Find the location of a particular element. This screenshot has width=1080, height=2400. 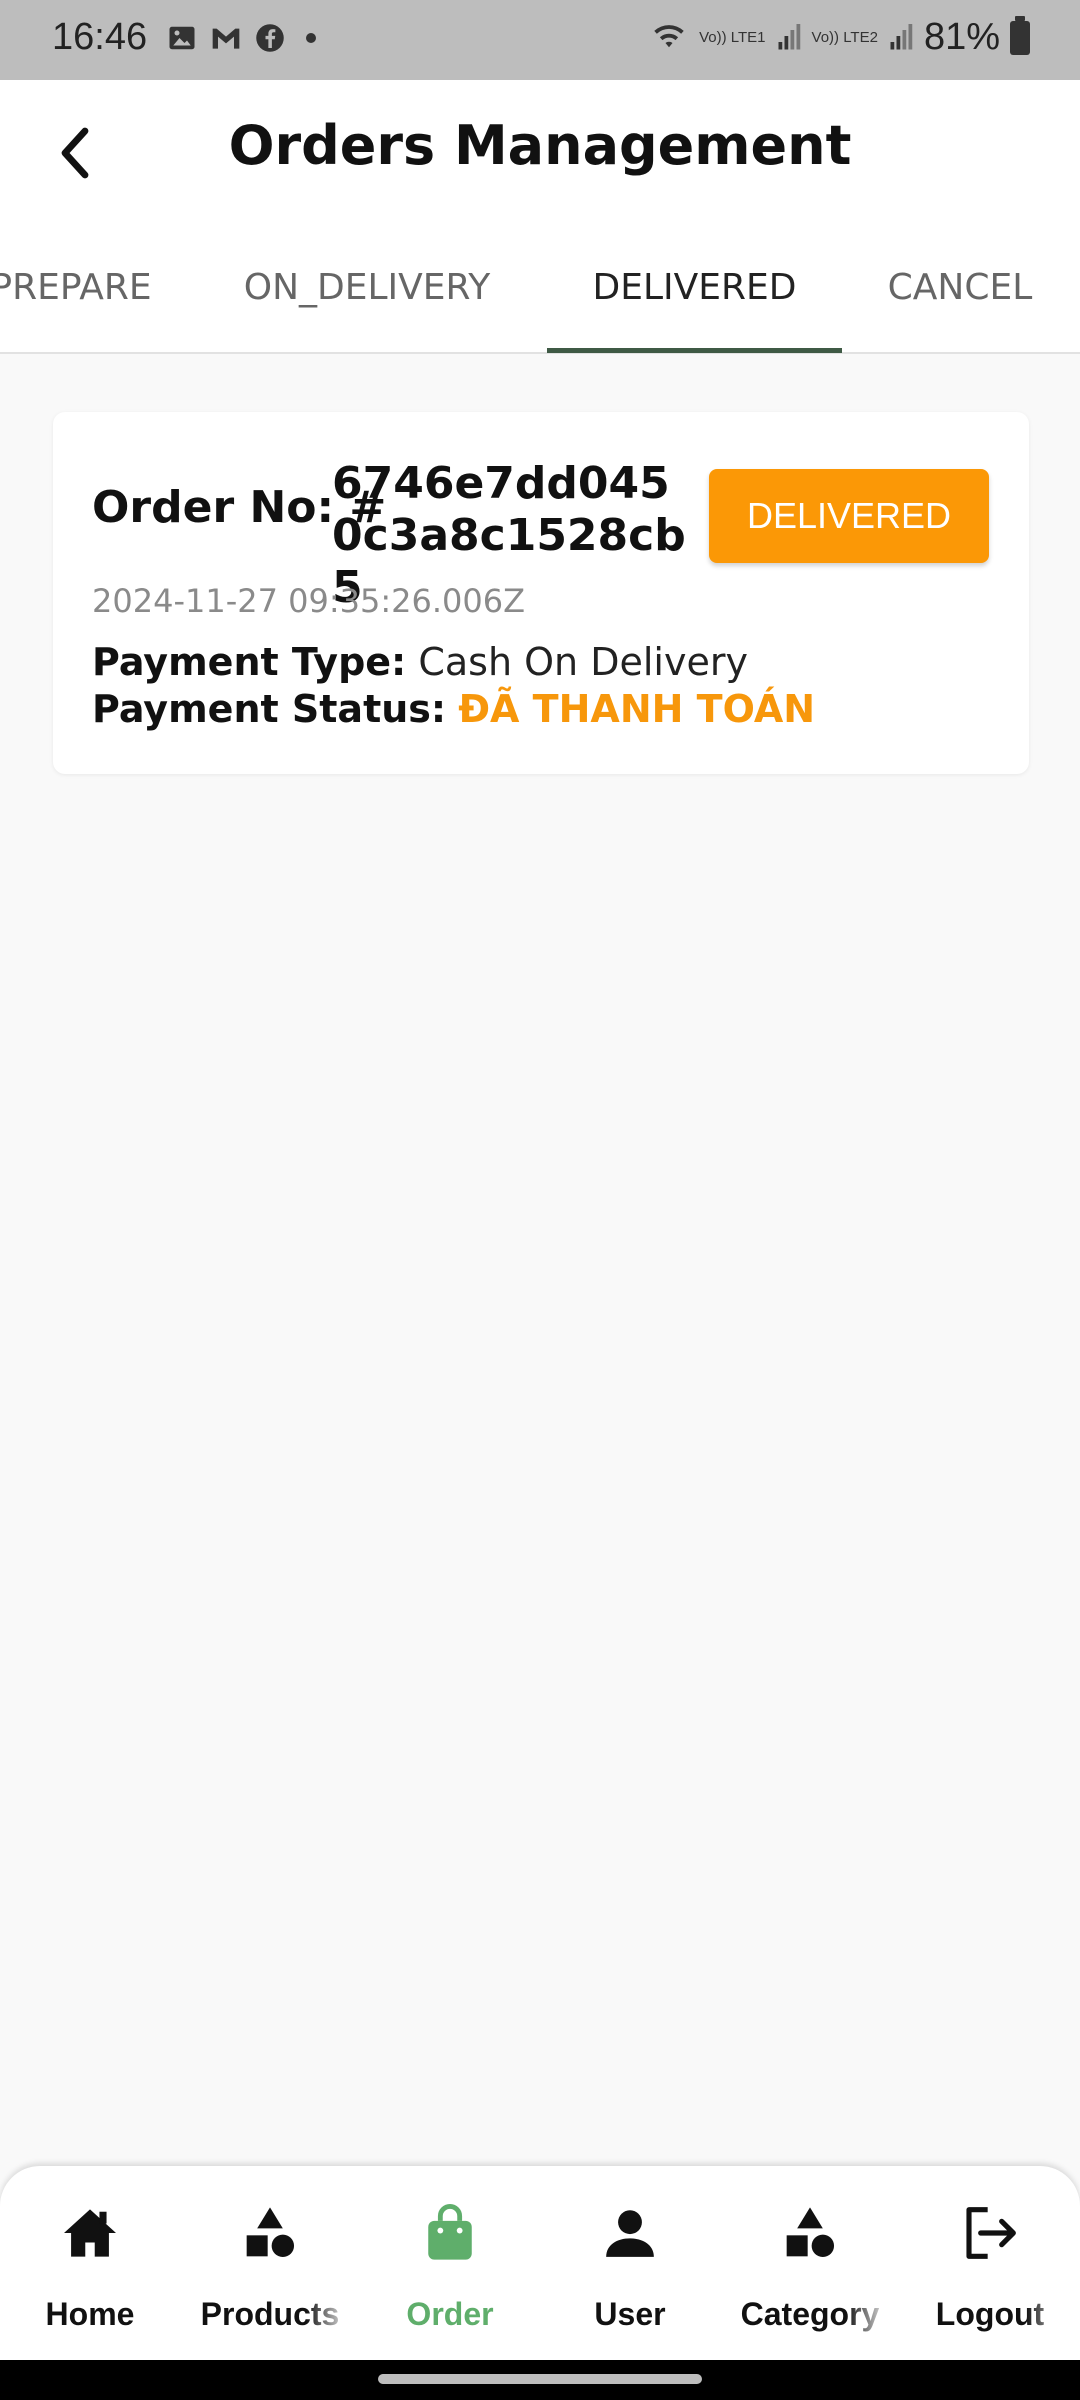

nav-label: Products is located at coordinates (270, 2314).